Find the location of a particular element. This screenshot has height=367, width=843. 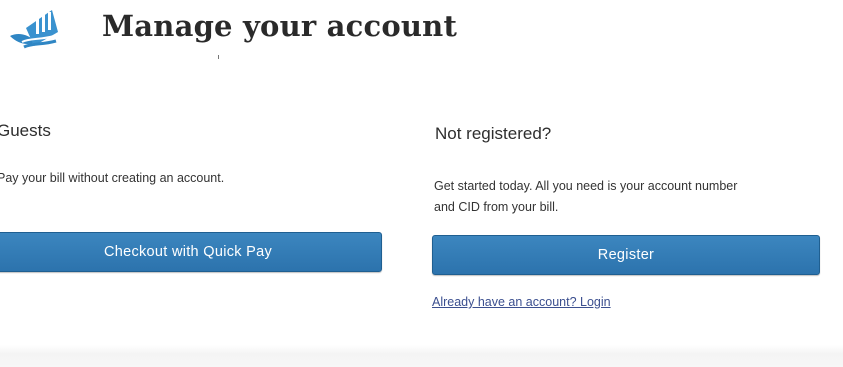

quick-pay-button: Checkout with Quick Pay is located at coordinates (191, 252).